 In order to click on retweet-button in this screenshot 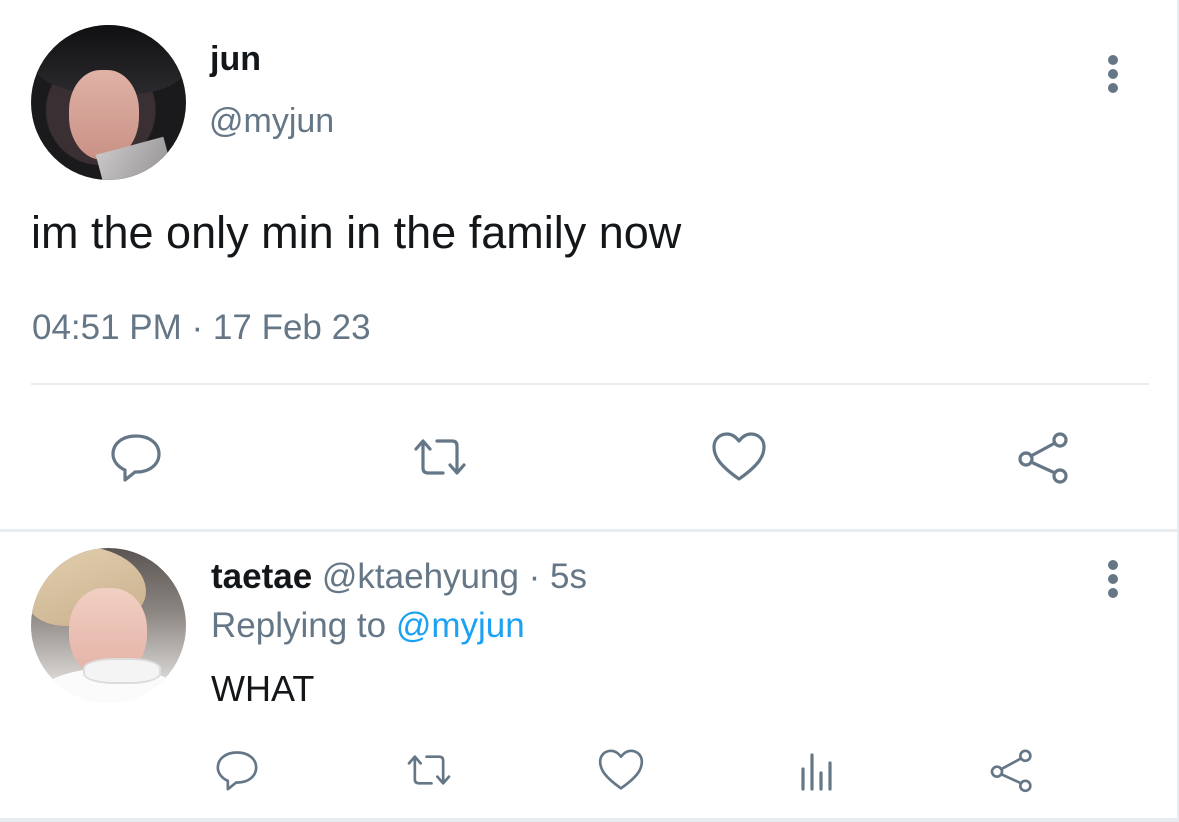, I will do `click(440, 457)`.